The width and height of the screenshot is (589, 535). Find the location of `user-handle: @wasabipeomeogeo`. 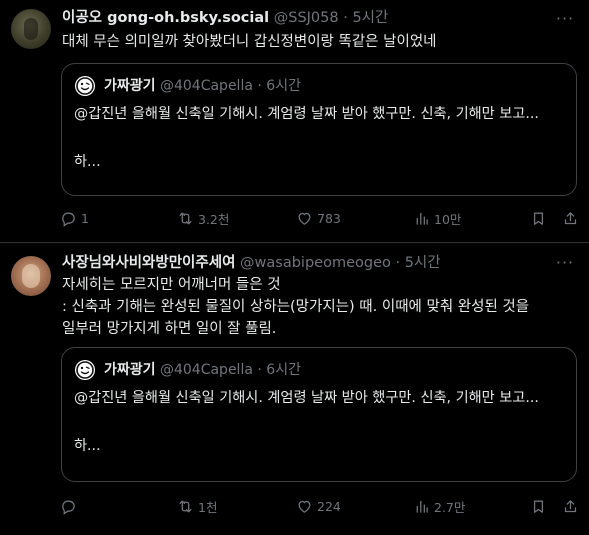

user-handle: @wasabipeomeogeo is located at coordinates (315, 263).